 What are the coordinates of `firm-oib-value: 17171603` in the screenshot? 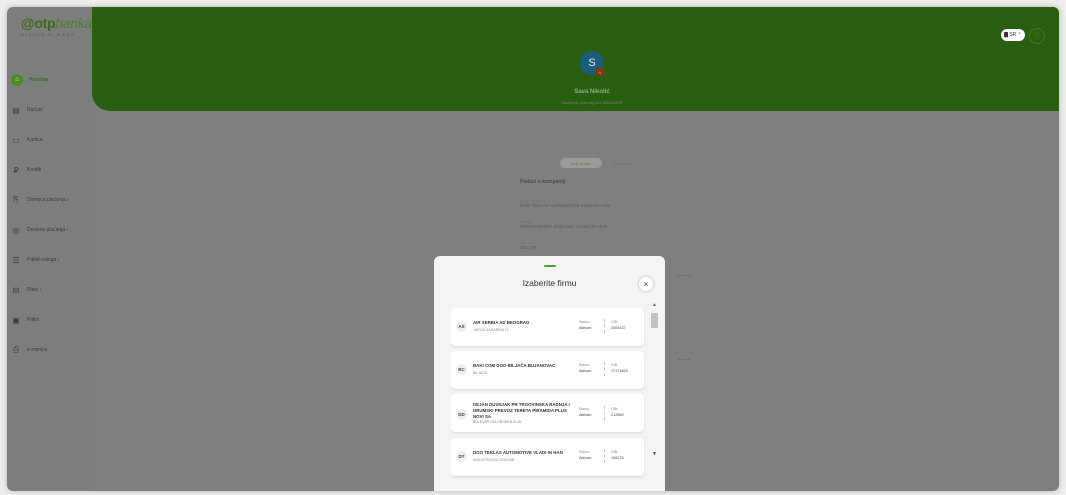 It's located at (619, 371).